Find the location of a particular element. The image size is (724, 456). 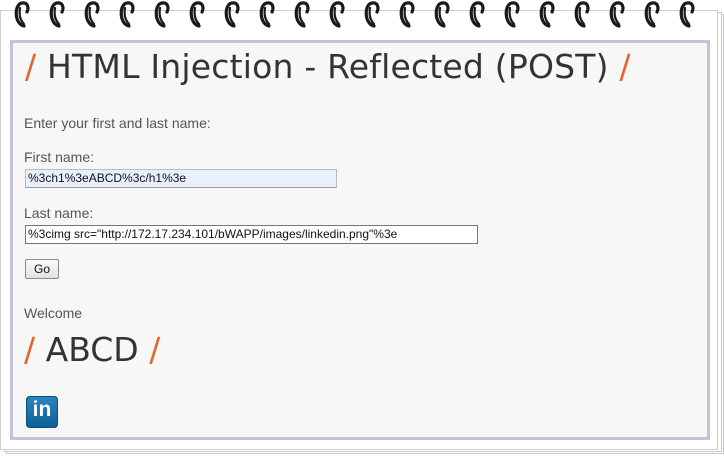

last-name-label: Last name: is located at coordinates (59, 213).